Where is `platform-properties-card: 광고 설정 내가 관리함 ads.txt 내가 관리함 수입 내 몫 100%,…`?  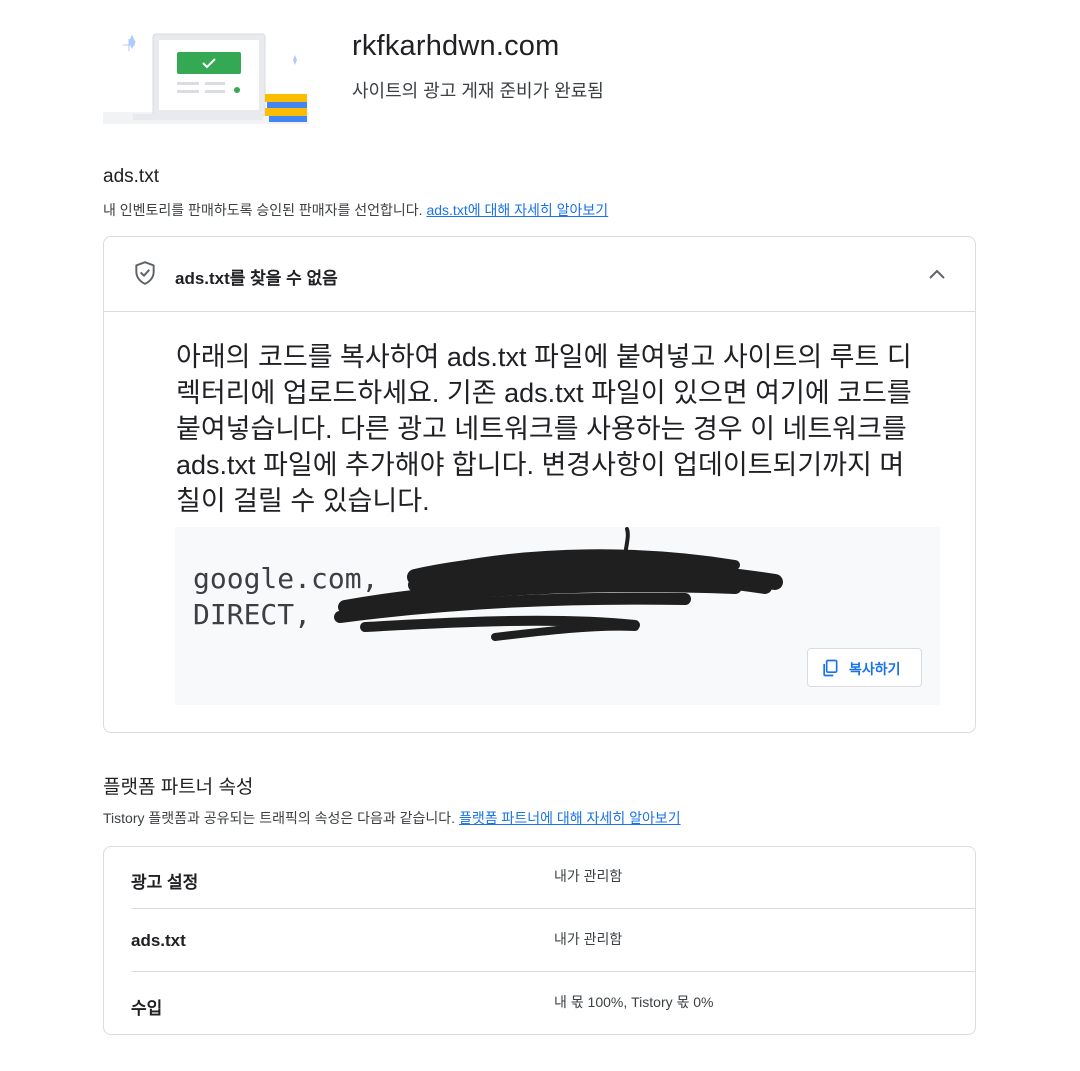 platform-properties-card: 광고 설정 내가 관리함 ads.txt 내가 관리함 수입 내 몫 100%,… is located at coordinates (539, 940).